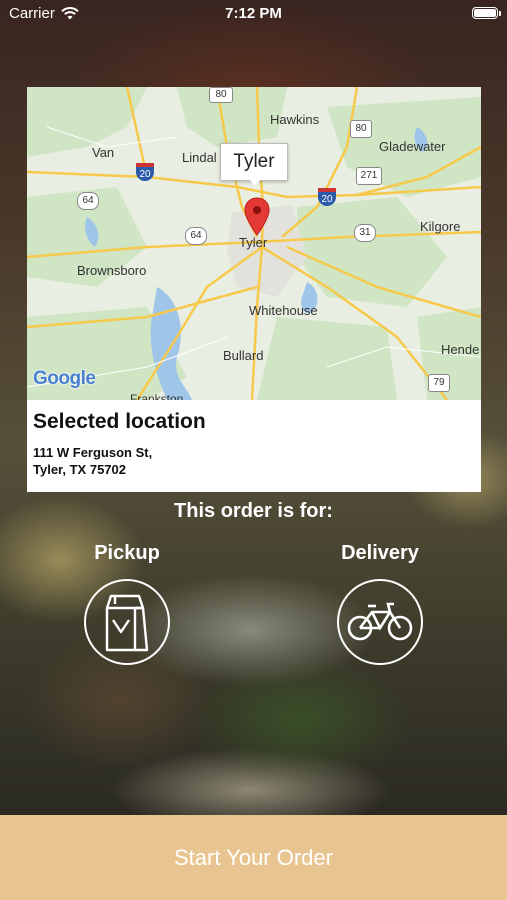  I want to click on map-label-lindale: Lindal, so click(199, 157).